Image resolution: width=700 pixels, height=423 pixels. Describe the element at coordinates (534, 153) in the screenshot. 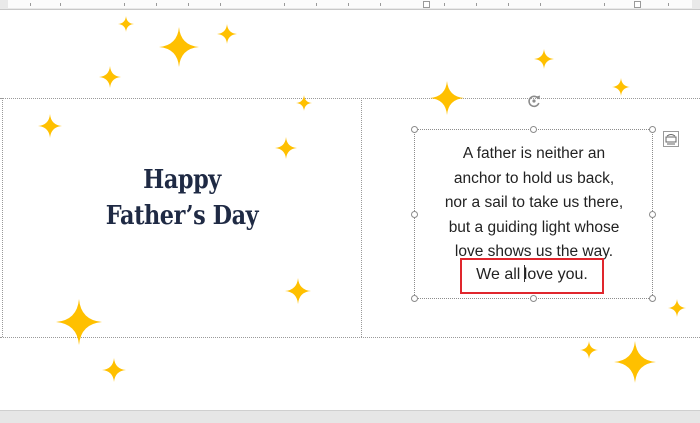

I see `poem-line: A father is neither an` at that location.